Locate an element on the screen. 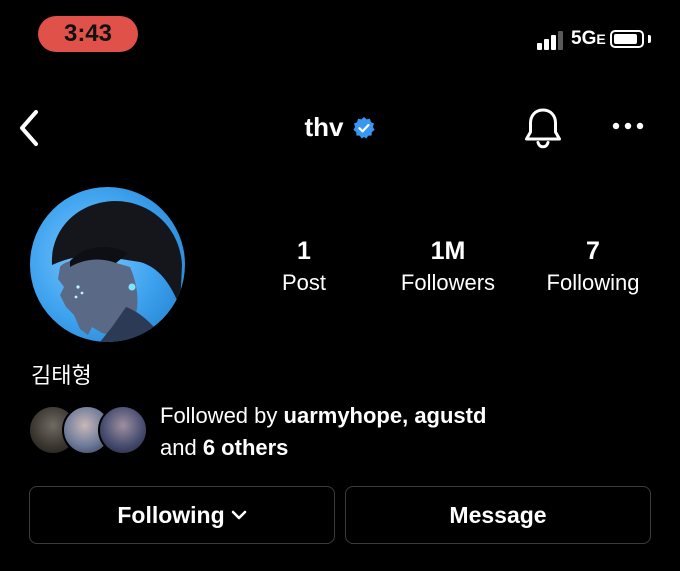 This screenshot has width=680, height=571. following-button: Following is located at coordinates (182, 515).